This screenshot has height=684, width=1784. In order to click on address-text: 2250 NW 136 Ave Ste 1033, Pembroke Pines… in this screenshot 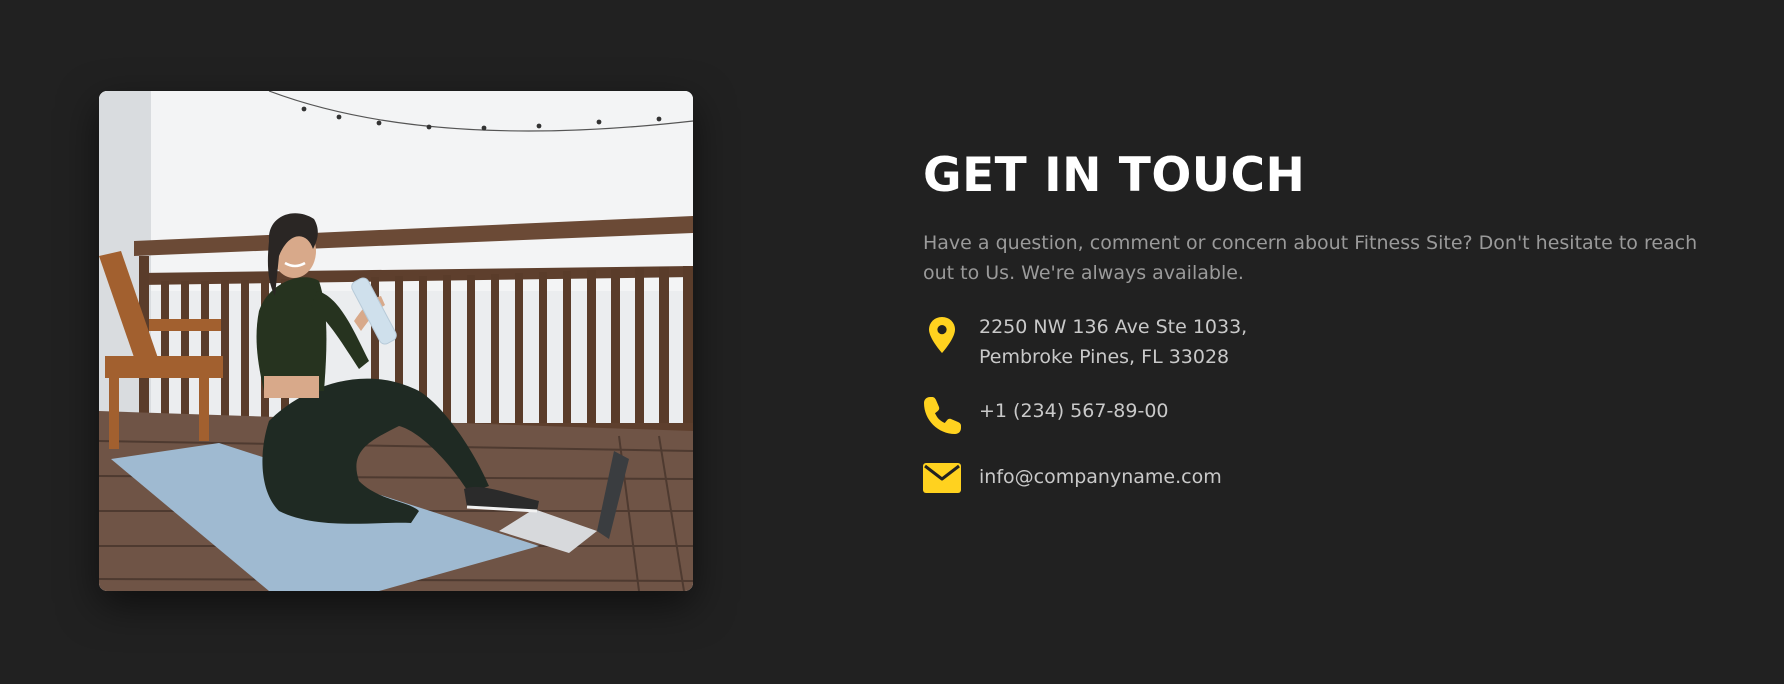, I will do `click(1113, 342)`.